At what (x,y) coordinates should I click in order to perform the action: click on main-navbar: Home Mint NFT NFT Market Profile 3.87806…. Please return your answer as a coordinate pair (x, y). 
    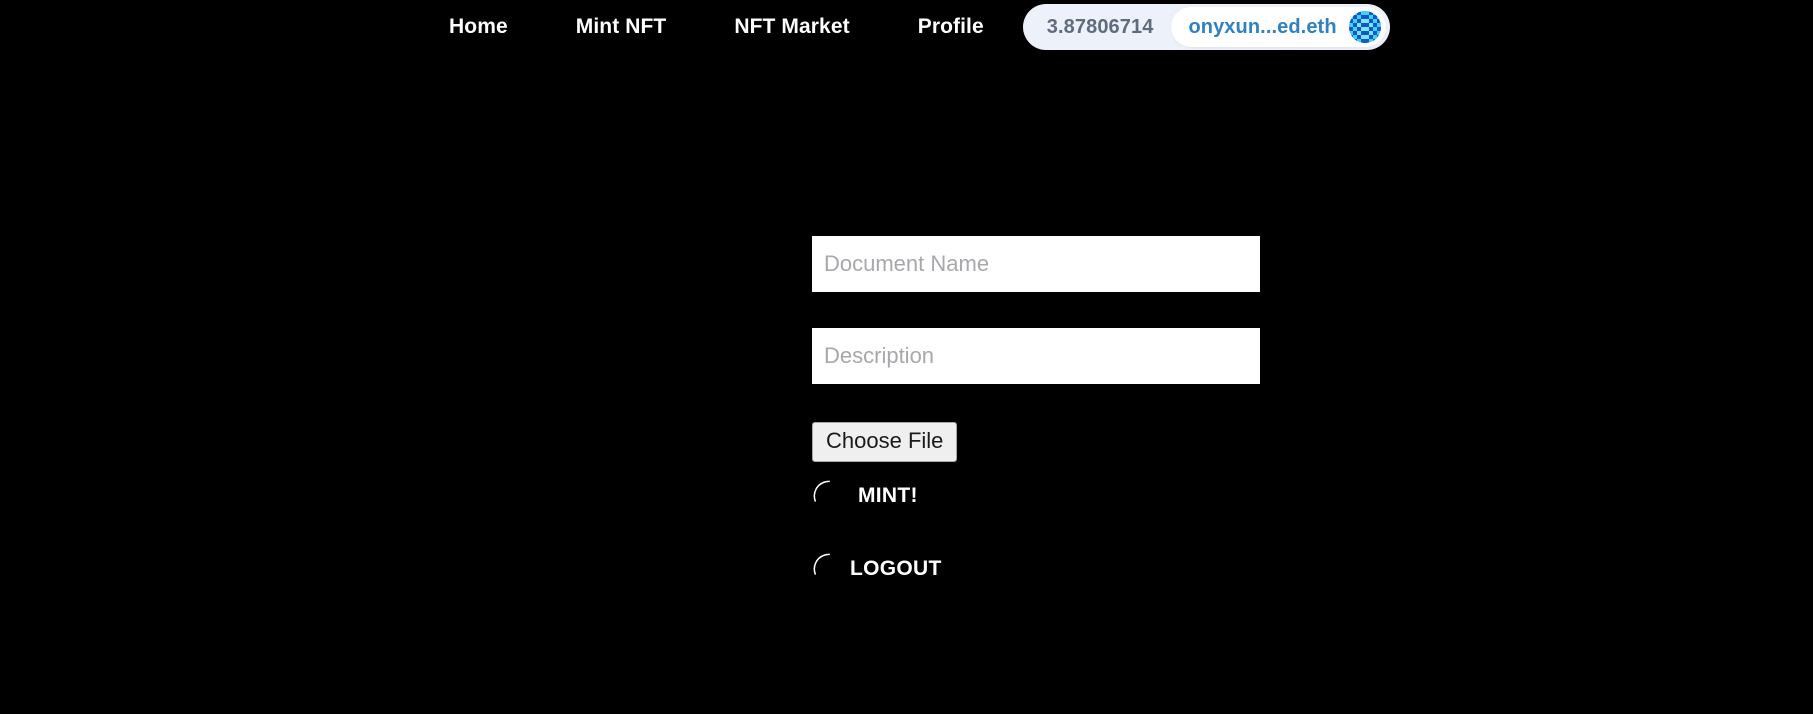
    Looking at the image, I should click on (906, 27).